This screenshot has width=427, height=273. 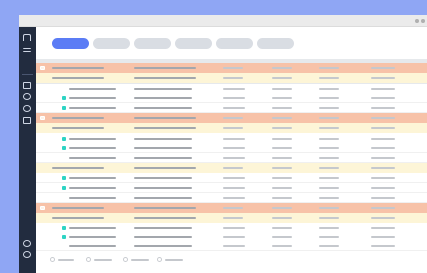 What do you see at coordinates (27, 243) in the screenshot?
I see `sync-icon` at bounding box center [27, 243].